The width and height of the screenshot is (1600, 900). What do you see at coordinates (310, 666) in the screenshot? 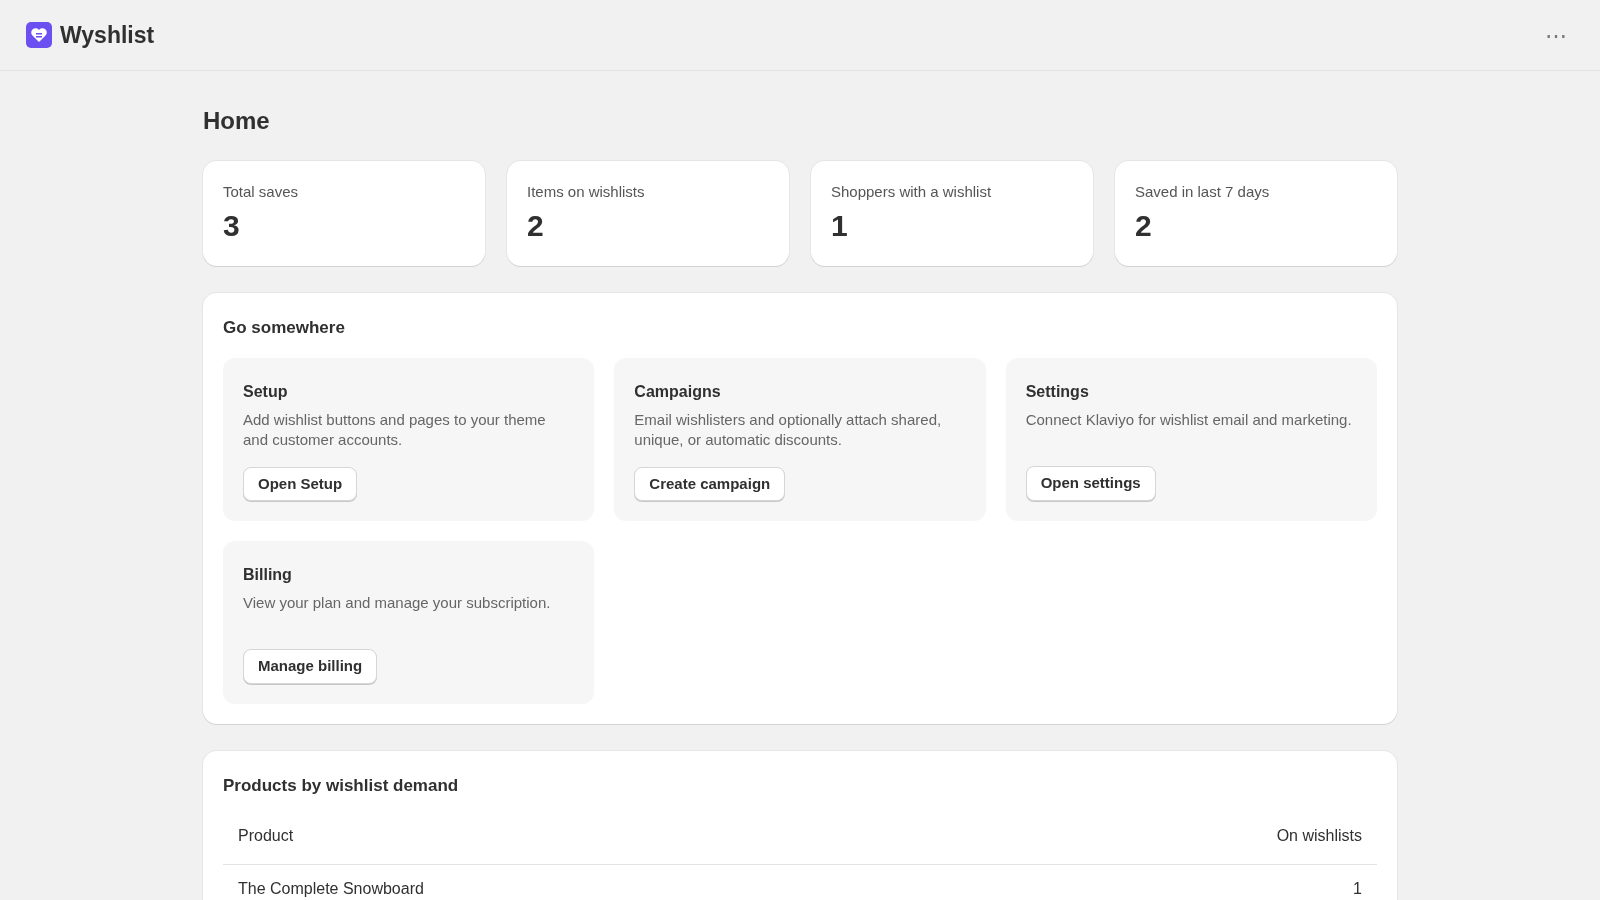
I see `tile-button: Manage billing` at bounding box center [310, 666].